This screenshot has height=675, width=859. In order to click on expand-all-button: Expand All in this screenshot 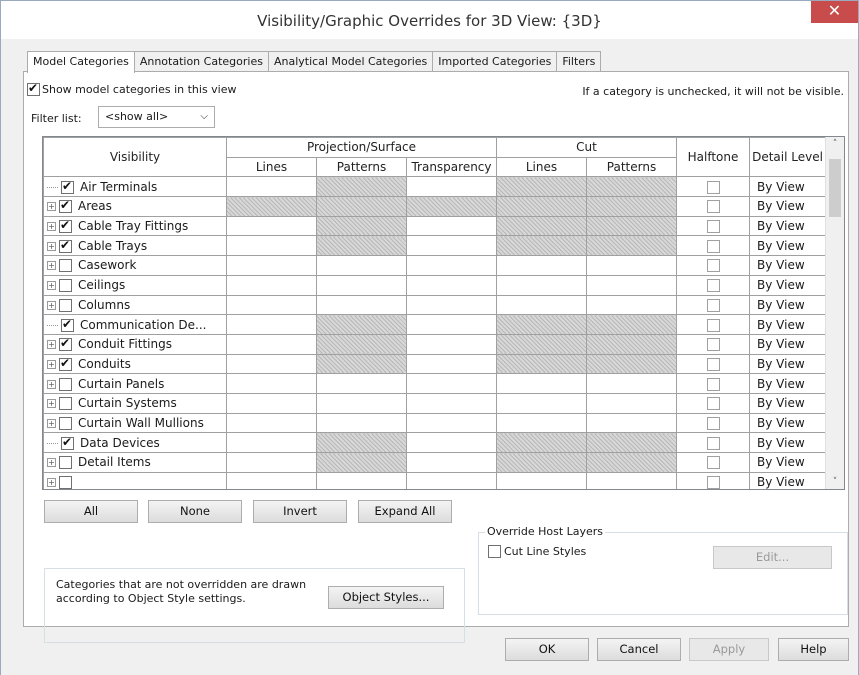, I will do `click(405, 511)`.